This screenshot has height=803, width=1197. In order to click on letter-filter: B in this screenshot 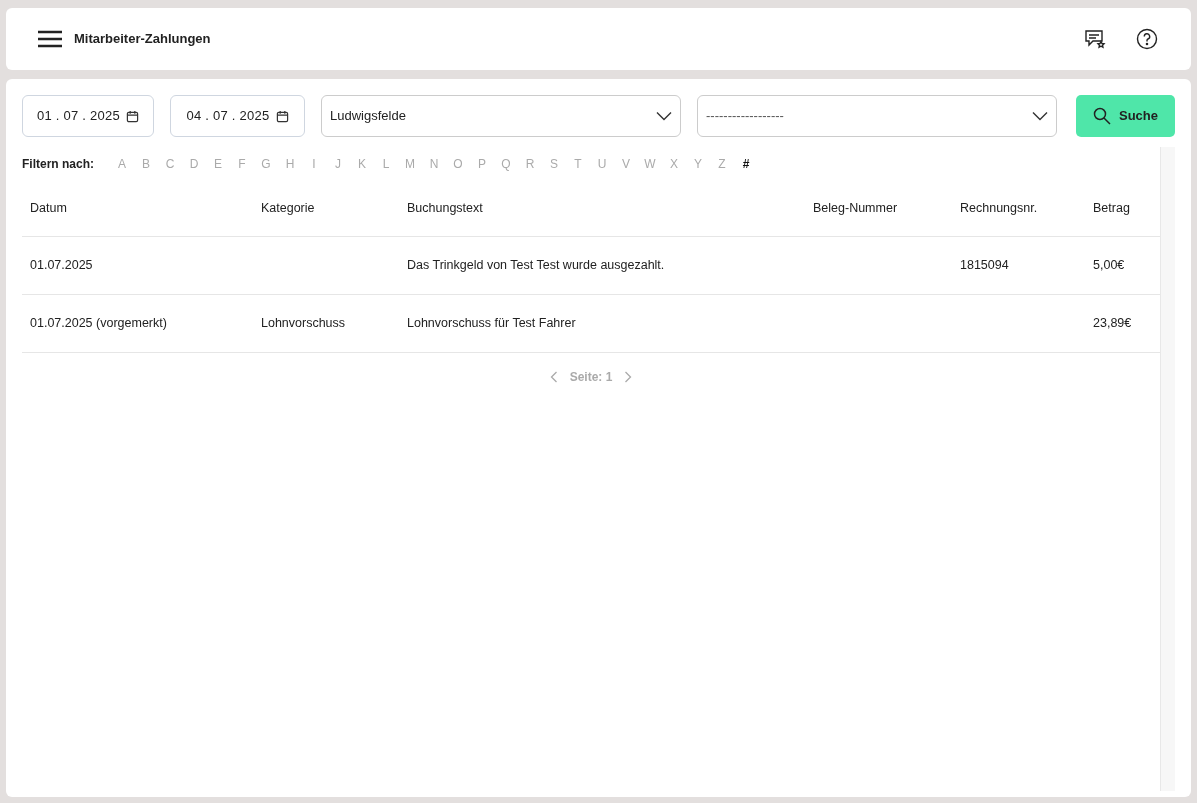, I will do `click(146, 164)`.